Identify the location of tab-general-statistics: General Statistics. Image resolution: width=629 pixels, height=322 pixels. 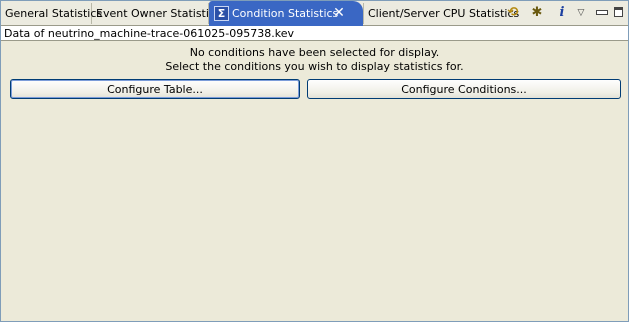
(51, 13).